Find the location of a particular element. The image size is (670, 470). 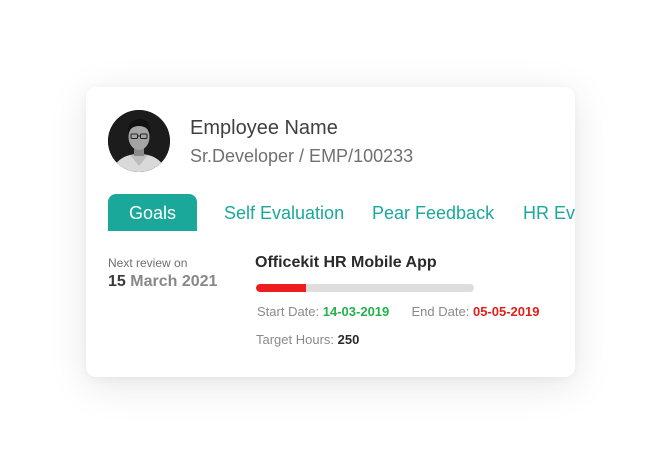

next-review-date: 15 March 2021 is located at coordinates (162, 282).